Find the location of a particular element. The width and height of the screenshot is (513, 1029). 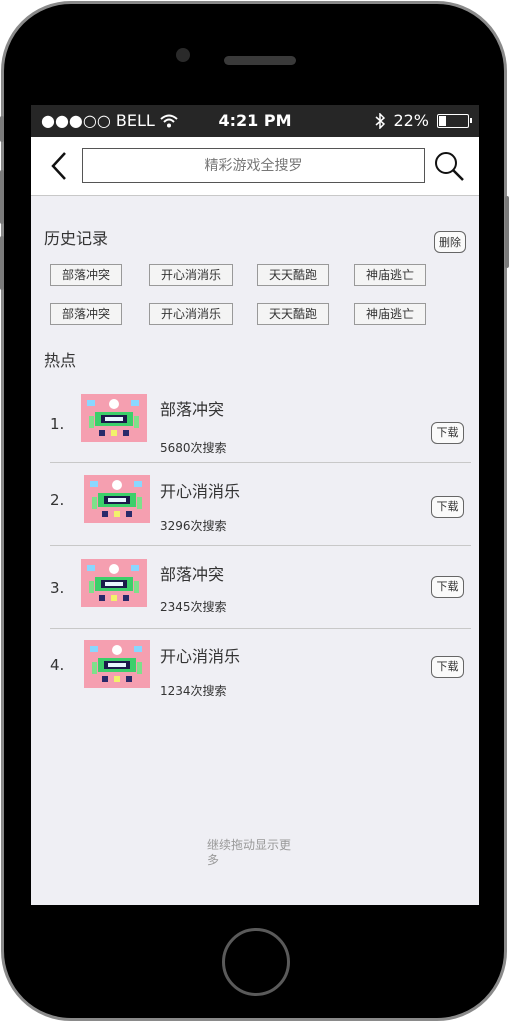

hot-rank: 1. is located at coordinates (57, 424).